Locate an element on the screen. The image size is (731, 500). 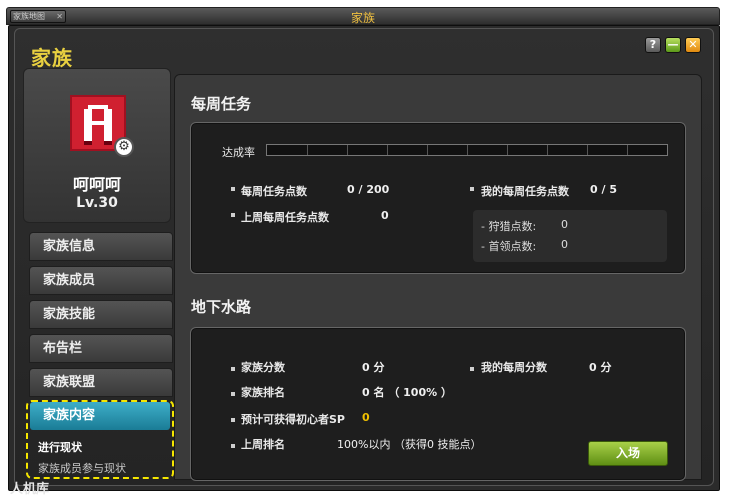
hunt-points-label: - 狩猎点数: is located at coordinates (509, 226).